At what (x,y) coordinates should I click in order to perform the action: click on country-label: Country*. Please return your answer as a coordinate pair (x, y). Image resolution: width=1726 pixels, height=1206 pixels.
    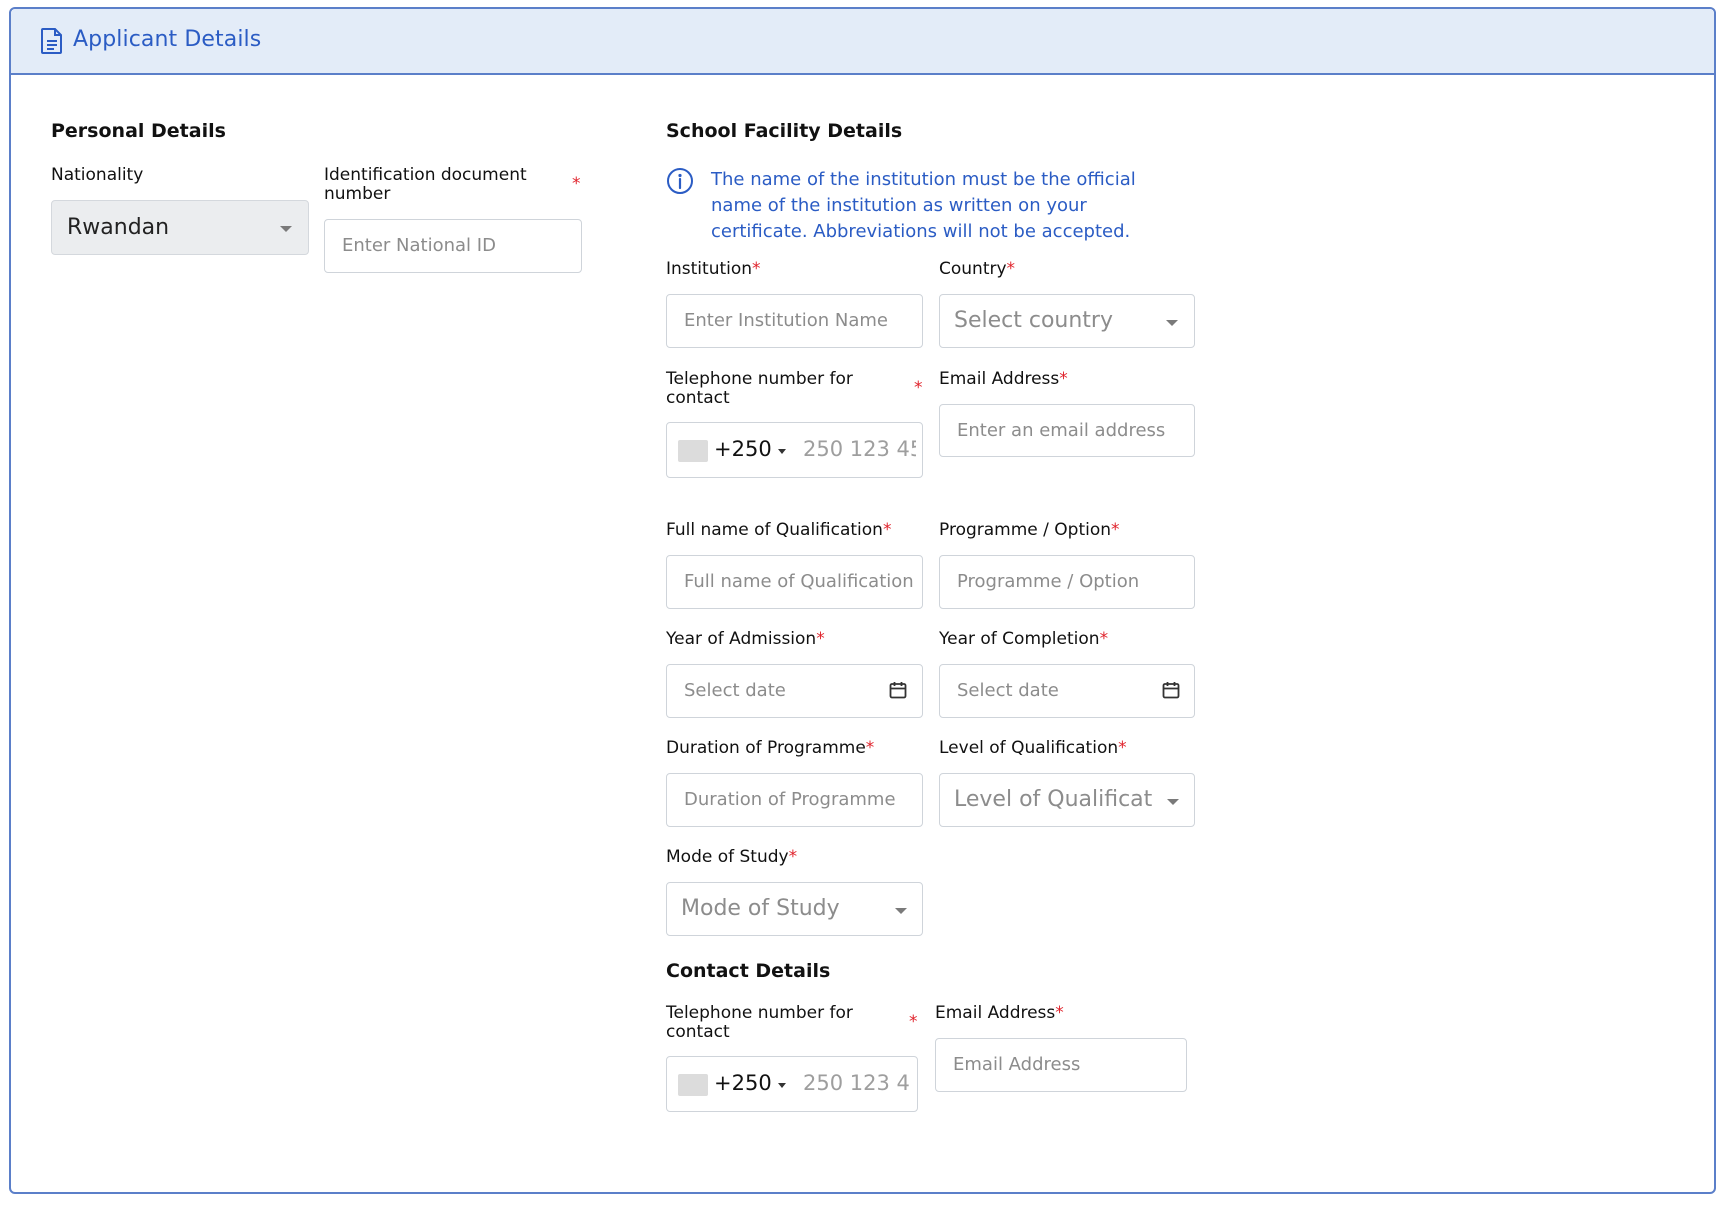
    Looking at the image, I should click on (977, 269).